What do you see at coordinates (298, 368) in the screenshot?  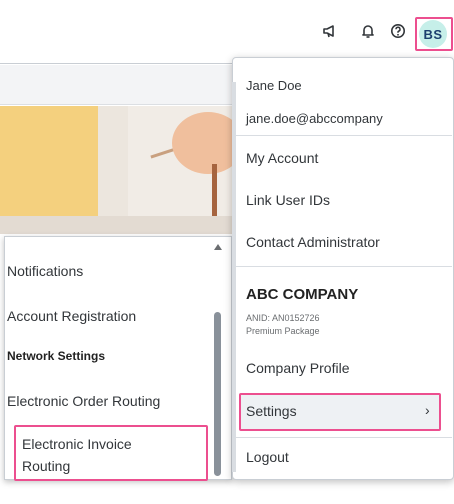 I see `company-profile-link: Company Profile` at bounding box center [298, 368].